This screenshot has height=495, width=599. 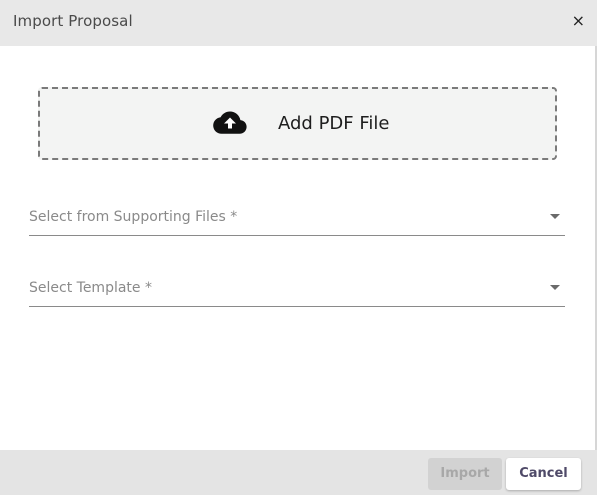 What do you see at coordinates (90, 288) in the screenshot?
I see `template-label: Select Template *` at bounding box center [90, 288].